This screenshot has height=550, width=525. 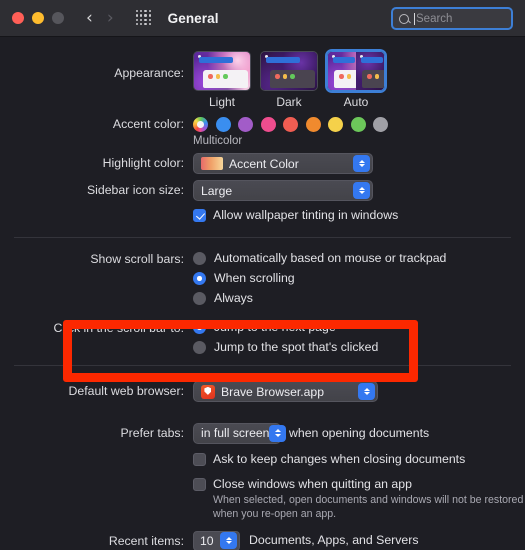 I want to click on sidebar-icon-size-label: Sidebar icon size:, so click(x=135, y=190).